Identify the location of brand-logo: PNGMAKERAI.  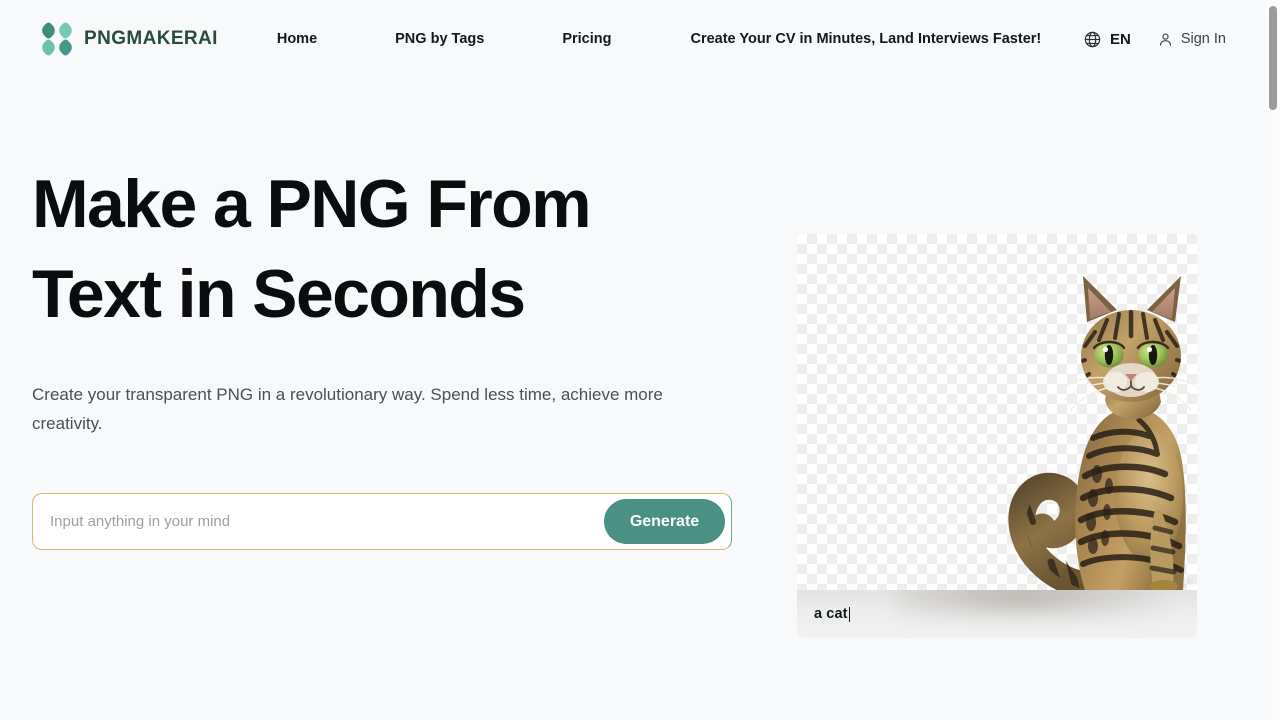
(128, 39).